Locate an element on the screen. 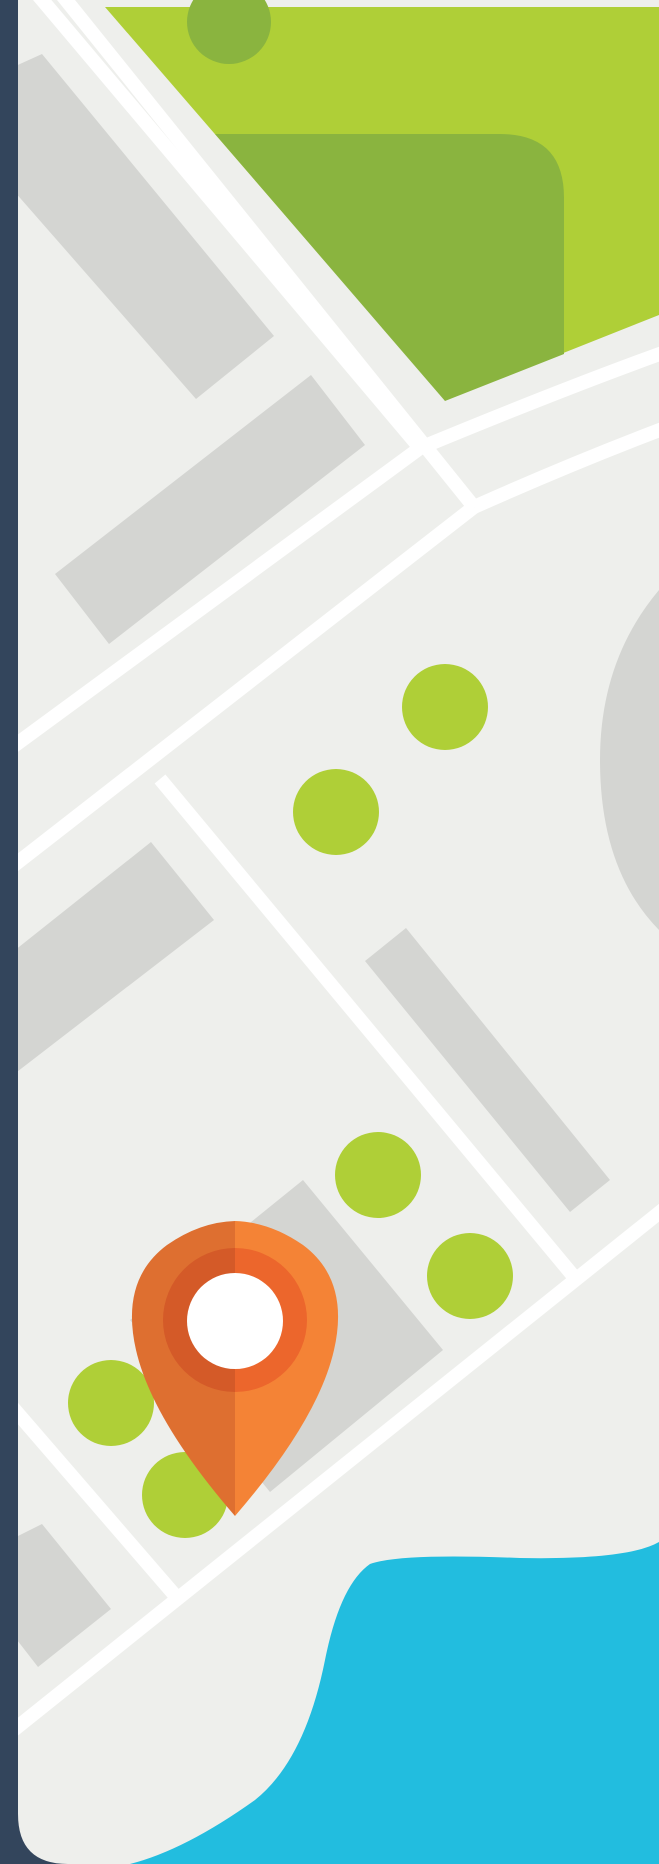  map-frame is located at coordinates (9, 932).